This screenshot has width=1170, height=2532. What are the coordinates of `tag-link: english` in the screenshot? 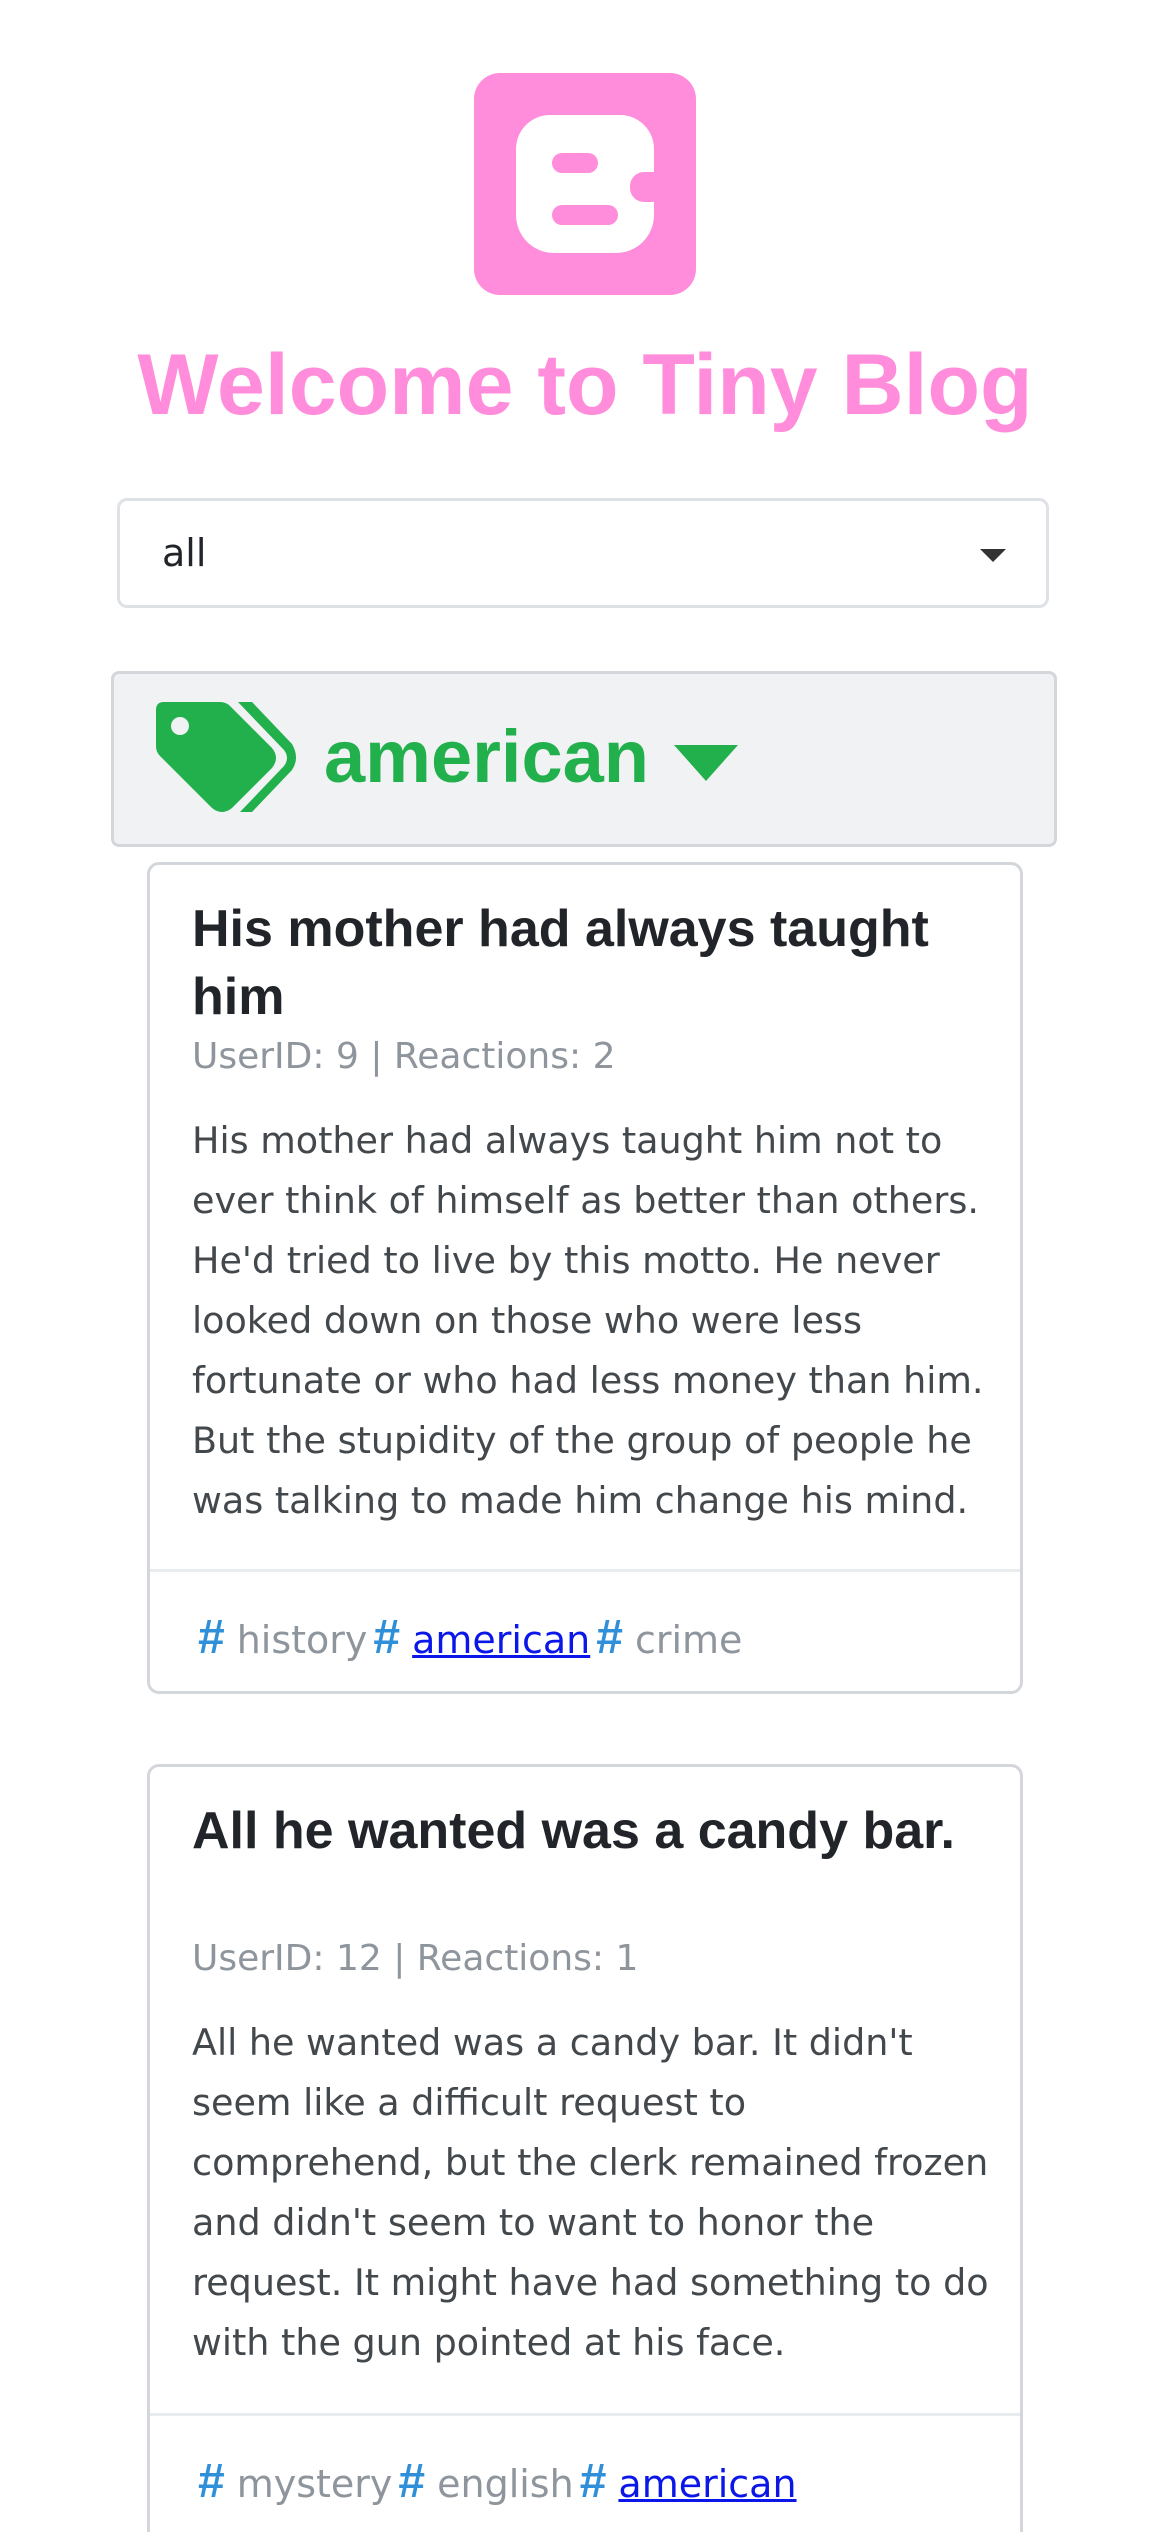 It's located at (505, 2484).